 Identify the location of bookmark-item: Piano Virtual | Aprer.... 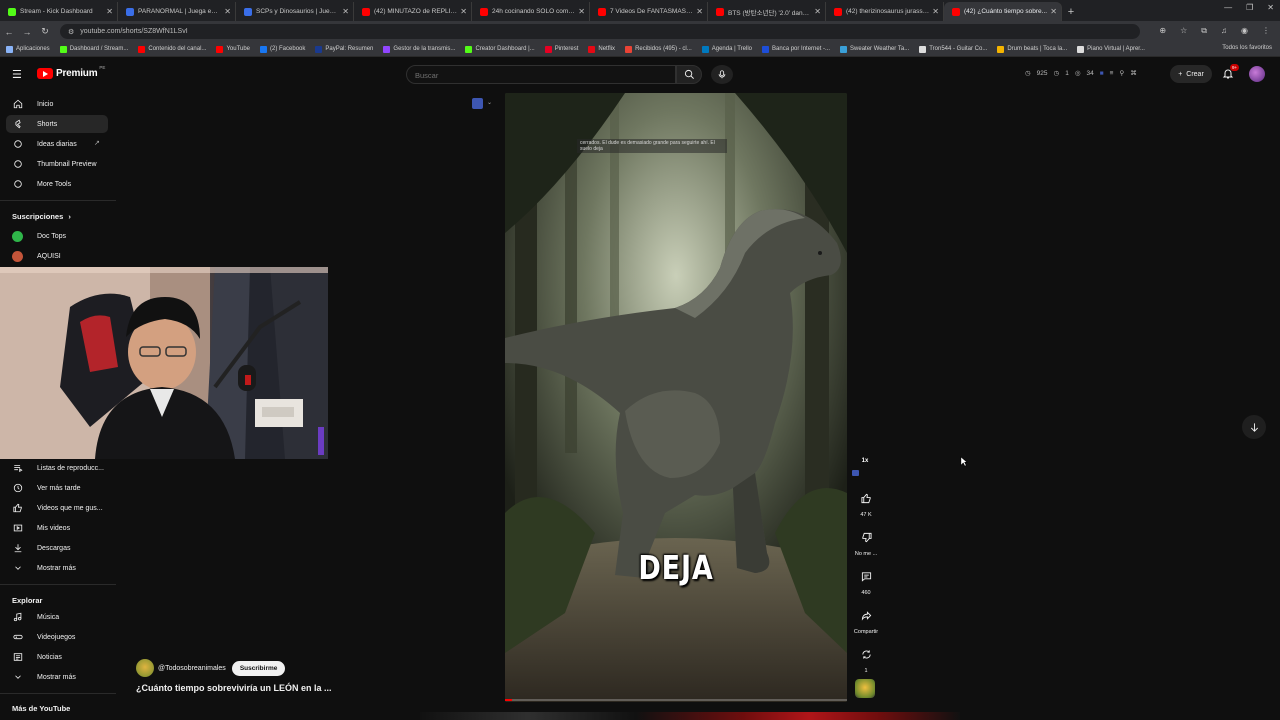
(1111, 49).